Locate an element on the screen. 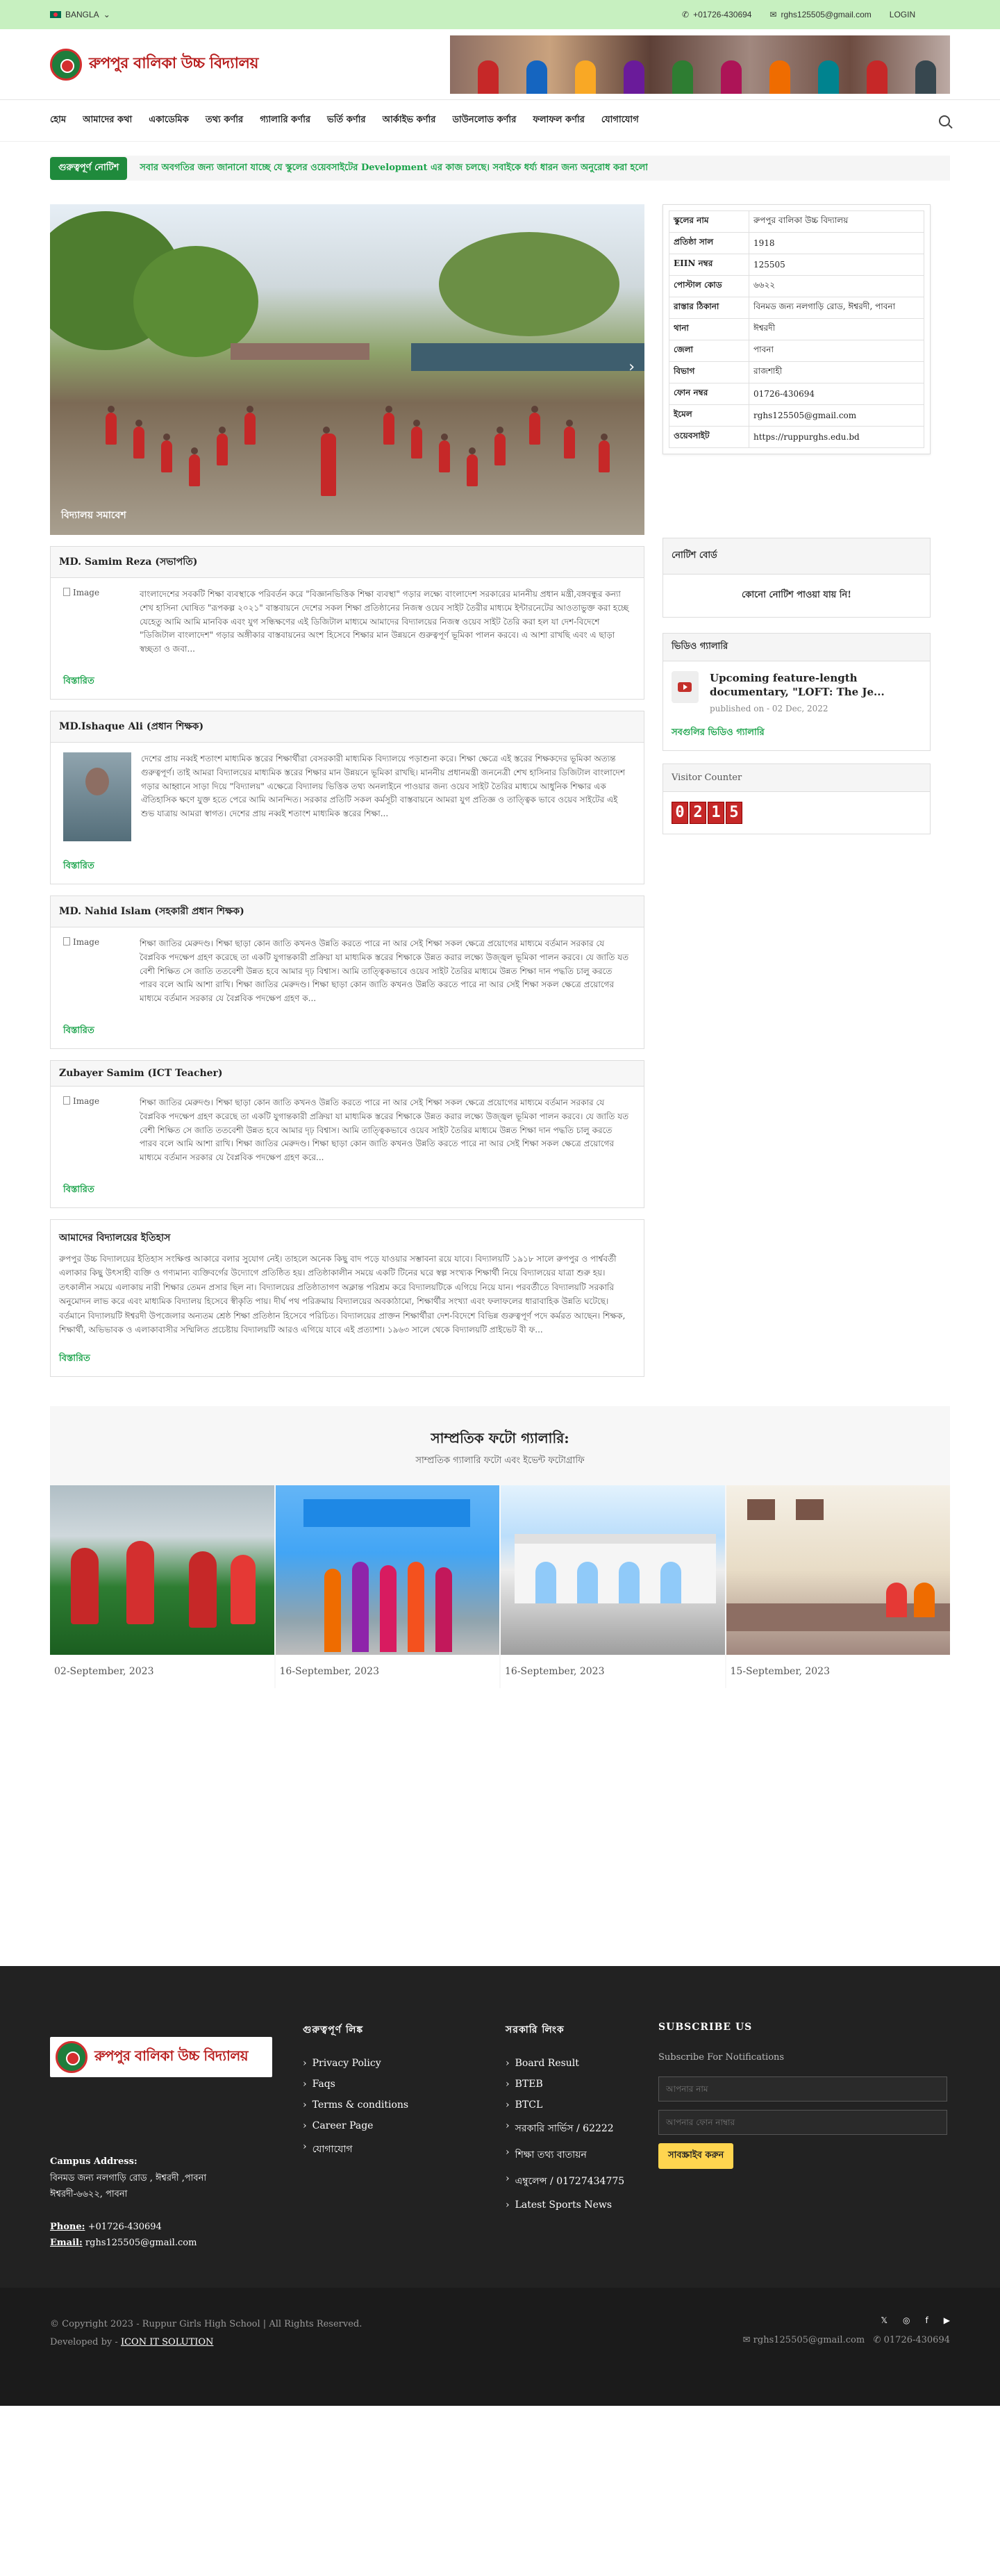 This screenshot has width=1000, height=2576. topbar-phone: ✆ +01726-430694 is located at coordinates (716, 15).